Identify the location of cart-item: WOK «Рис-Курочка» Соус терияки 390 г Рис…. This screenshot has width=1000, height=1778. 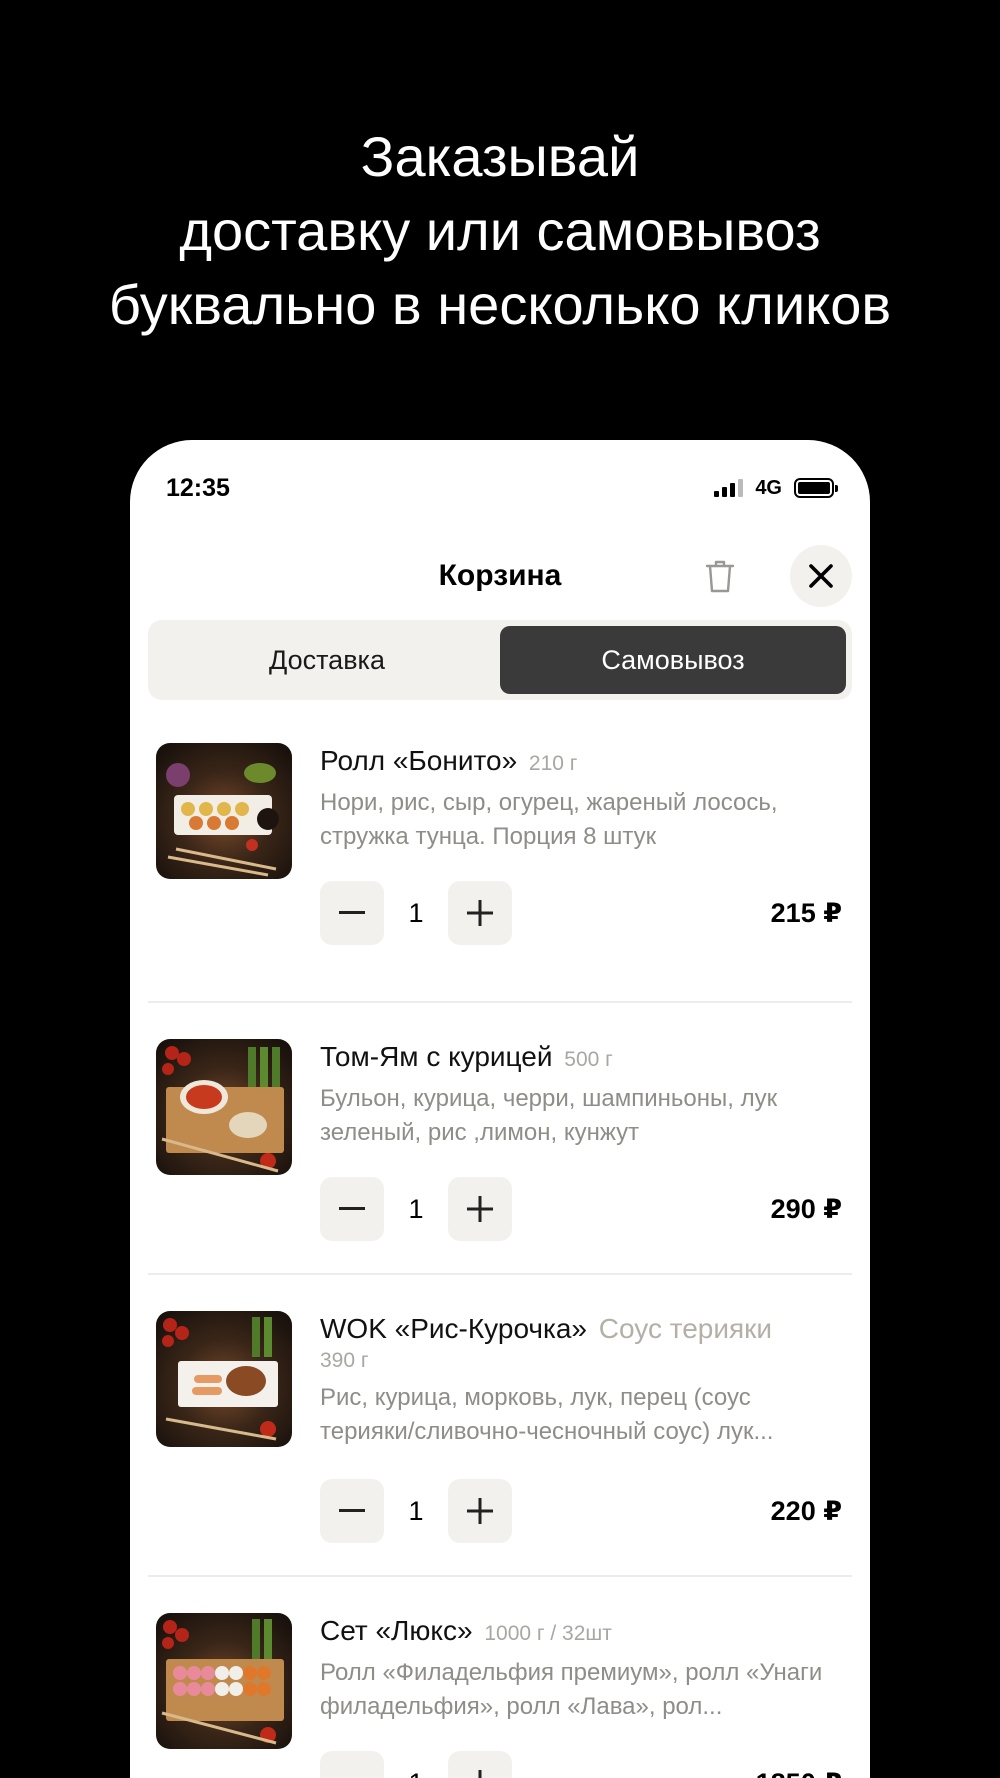
(500, 1426).